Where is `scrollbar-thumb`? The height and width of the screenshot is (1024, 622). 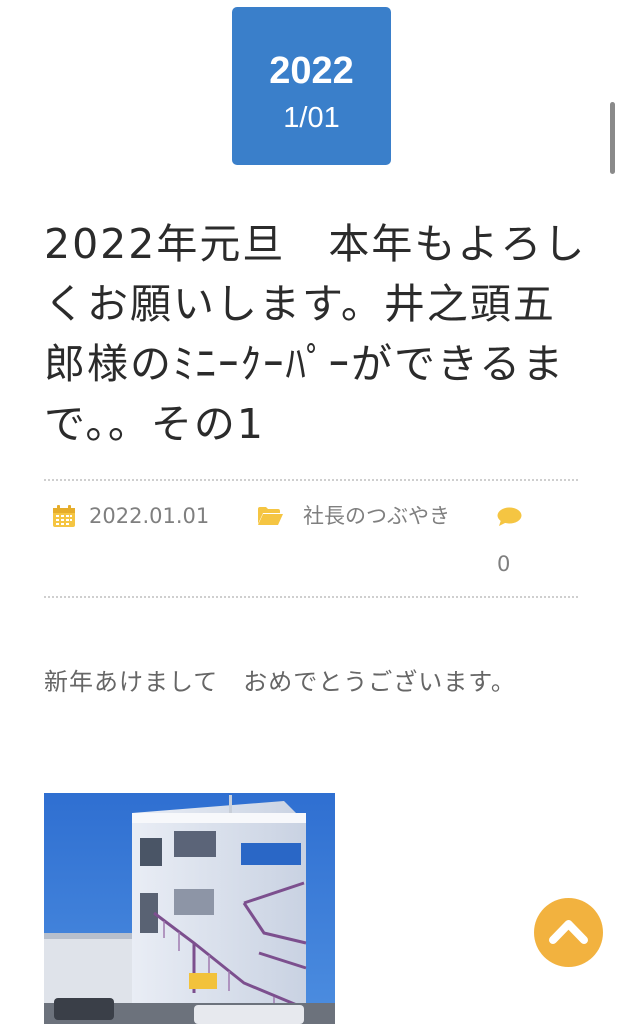
scrollbar-thumb is located at coordinates (612, 138).